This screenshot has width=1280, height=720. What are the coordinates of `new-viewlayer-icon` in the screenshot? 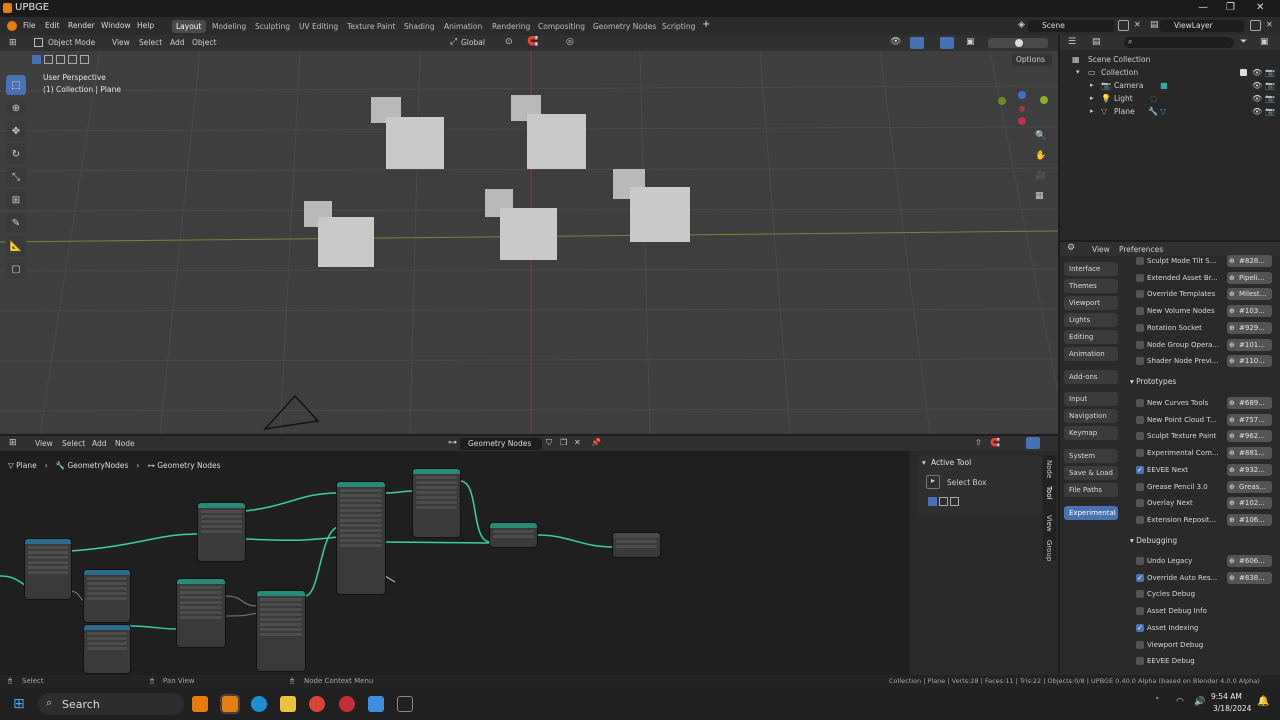 It's located at (1255, 25).